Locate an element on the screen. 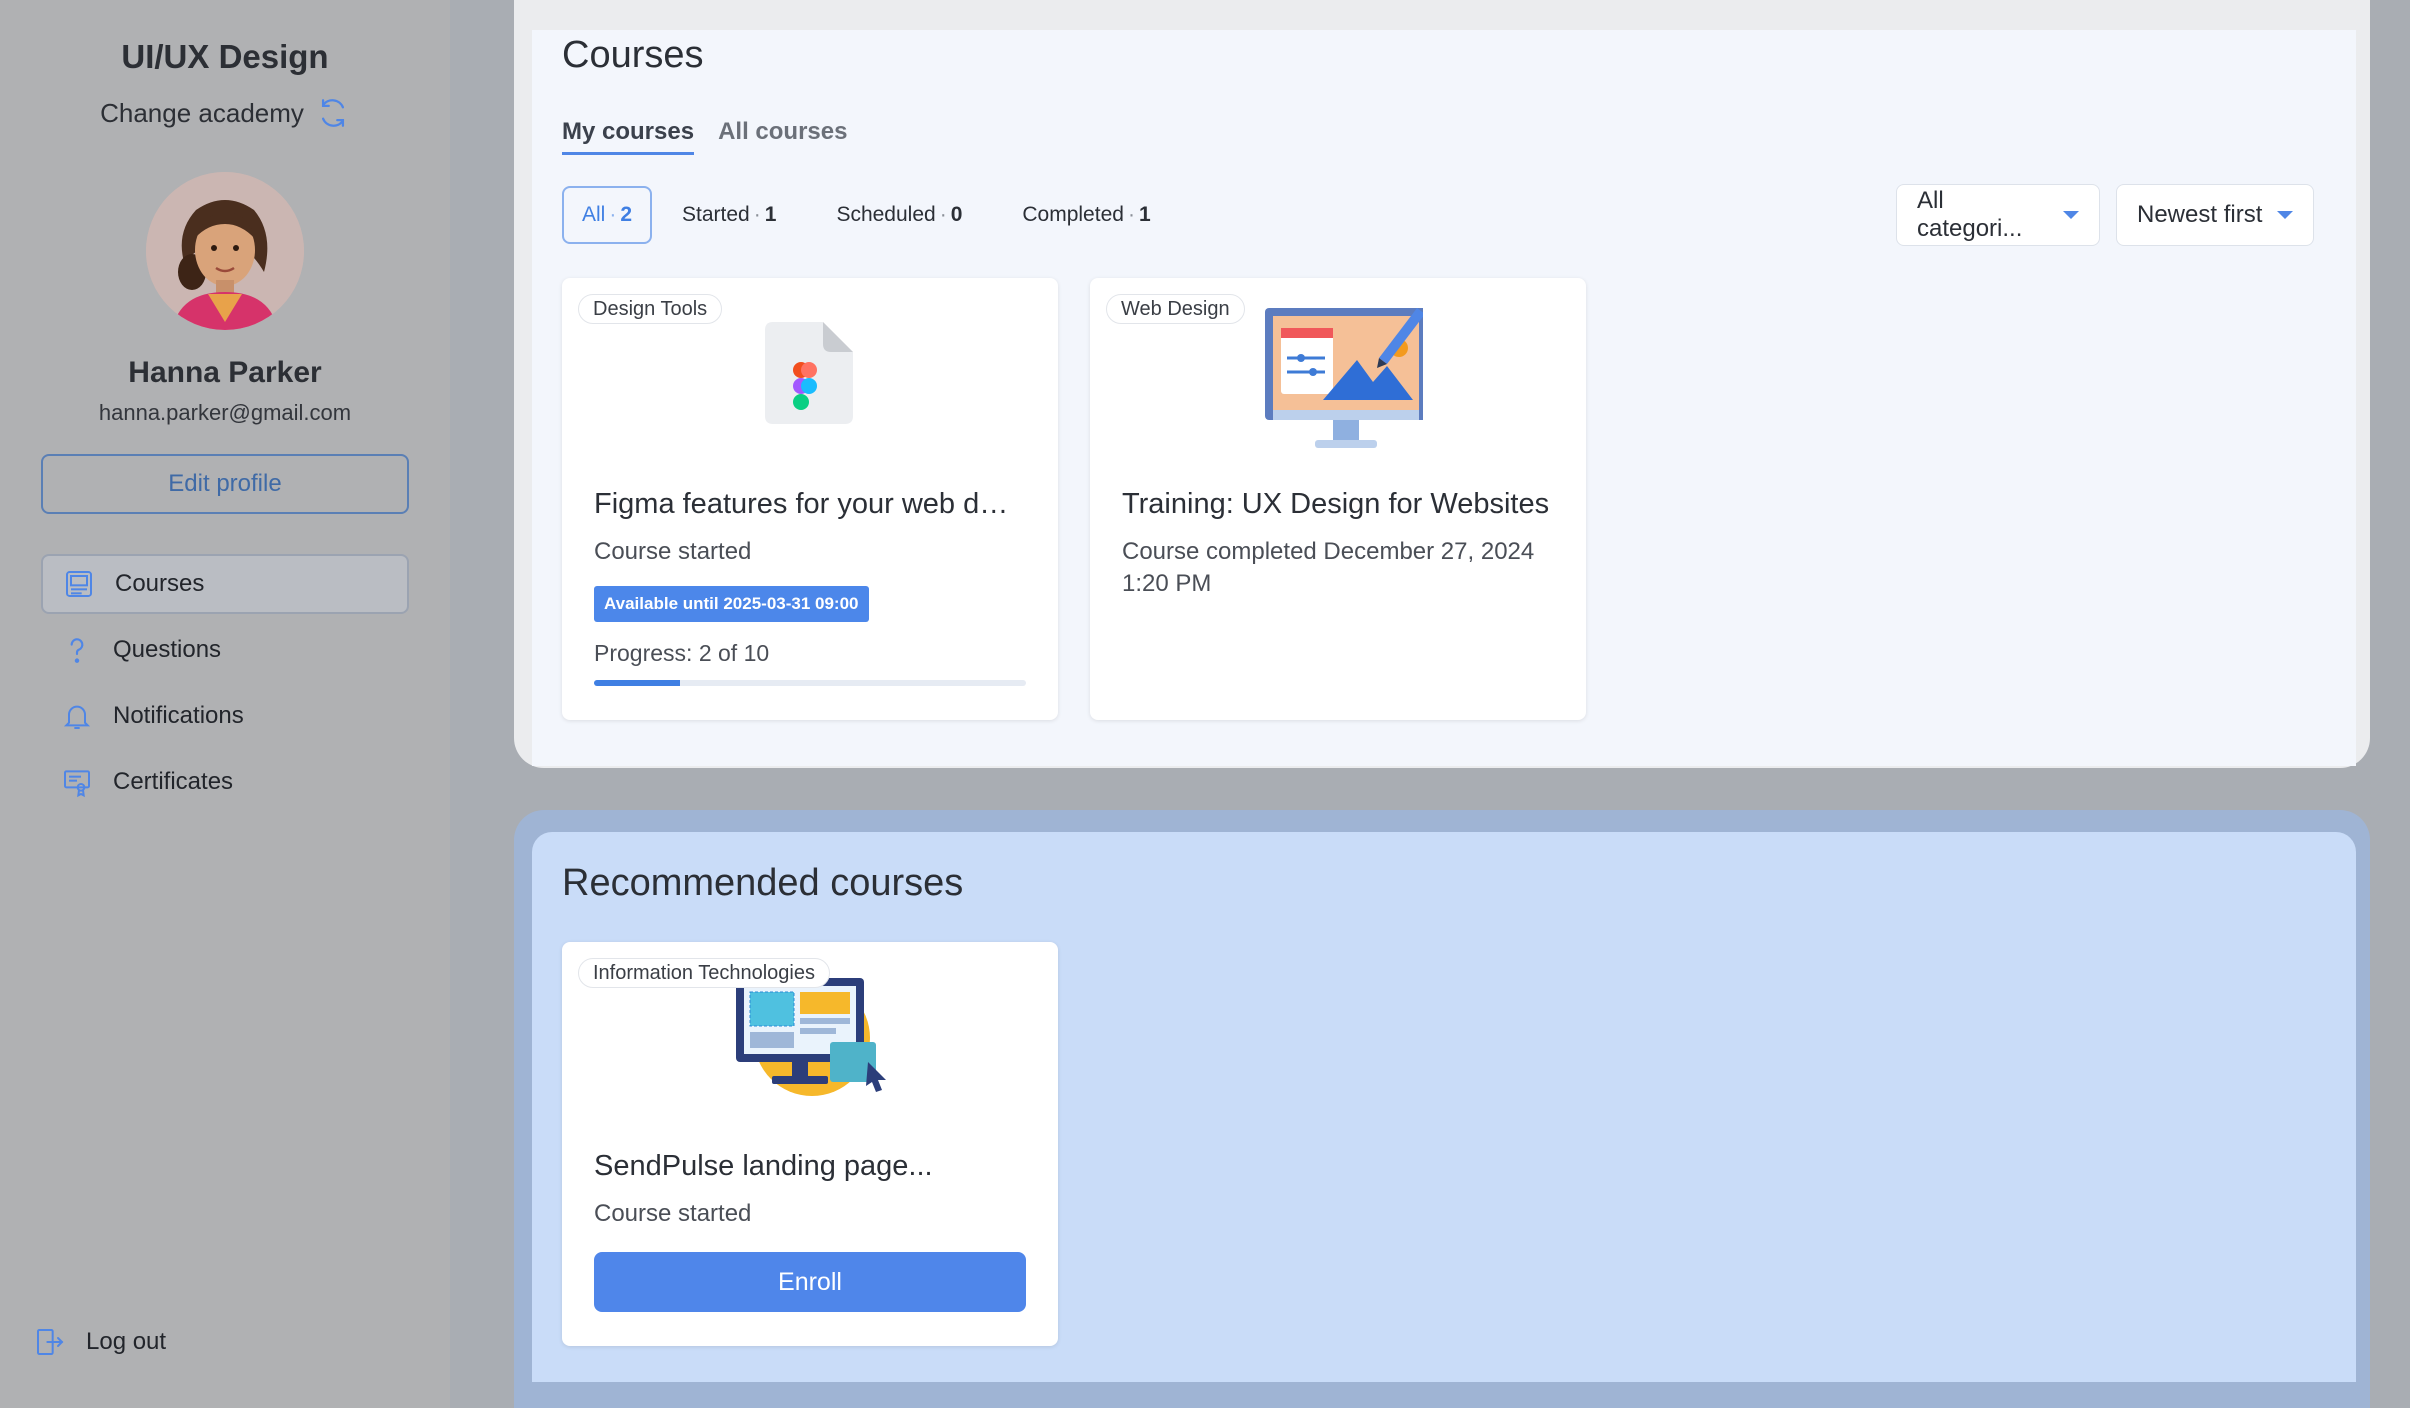 The image size is (2410, 1408). avatar is located at coordinates (225, 251).